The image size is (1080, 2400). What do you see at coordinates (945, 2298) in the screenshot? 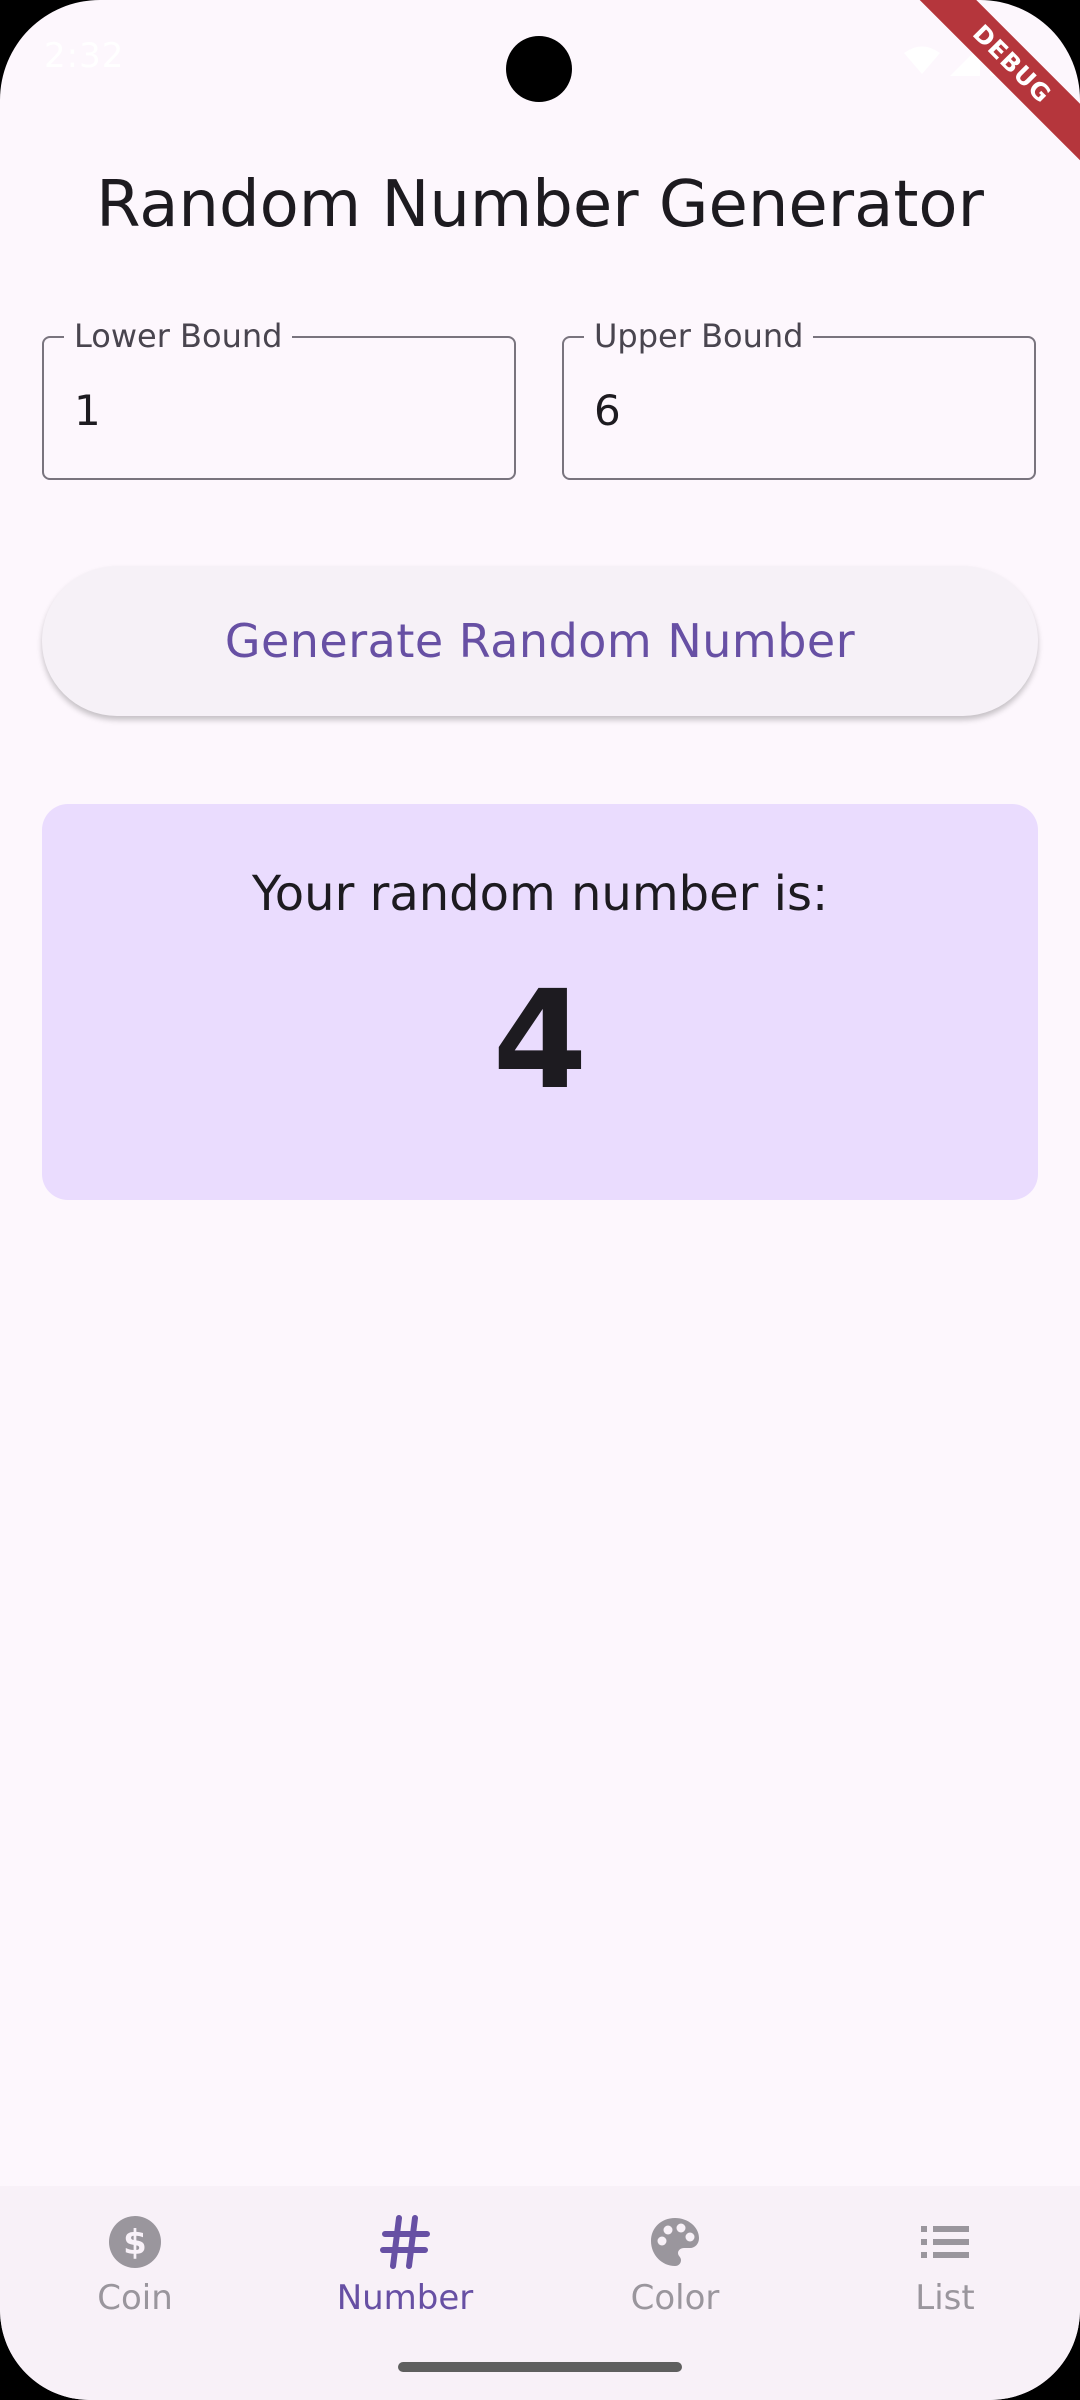
I see `nav-label-list: List` at bounding box center [945, 2298].